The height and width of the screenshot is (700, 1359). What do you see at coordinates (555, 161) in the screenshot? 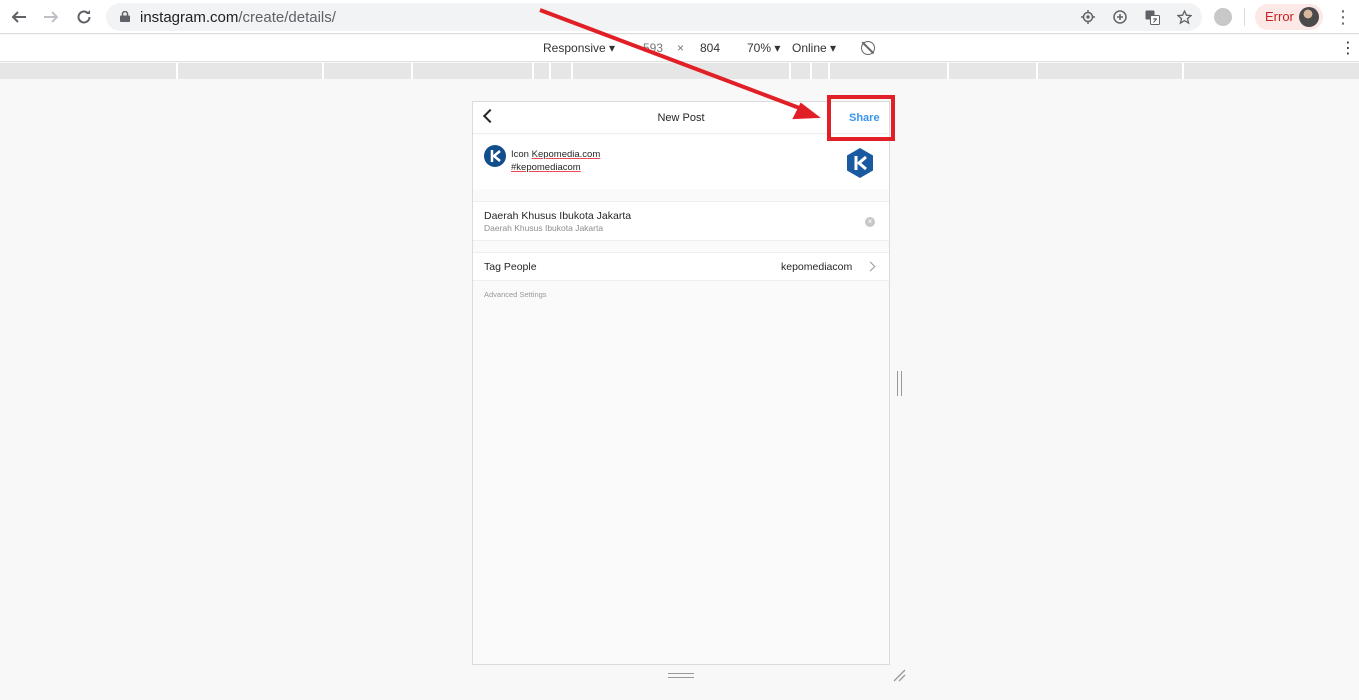
I see `caption-text: Icon Kepomedia.com #kepomediacom` at bounding box center [555, 161].